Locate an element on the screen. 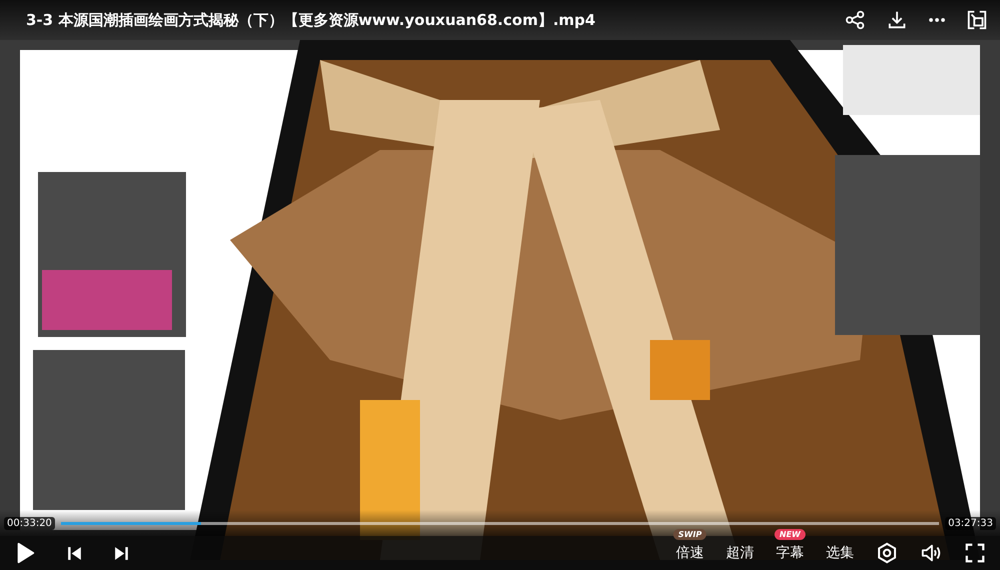 The height and width of the screenshot is (570, 1000). next-icon is located at coordinates (121, 553).